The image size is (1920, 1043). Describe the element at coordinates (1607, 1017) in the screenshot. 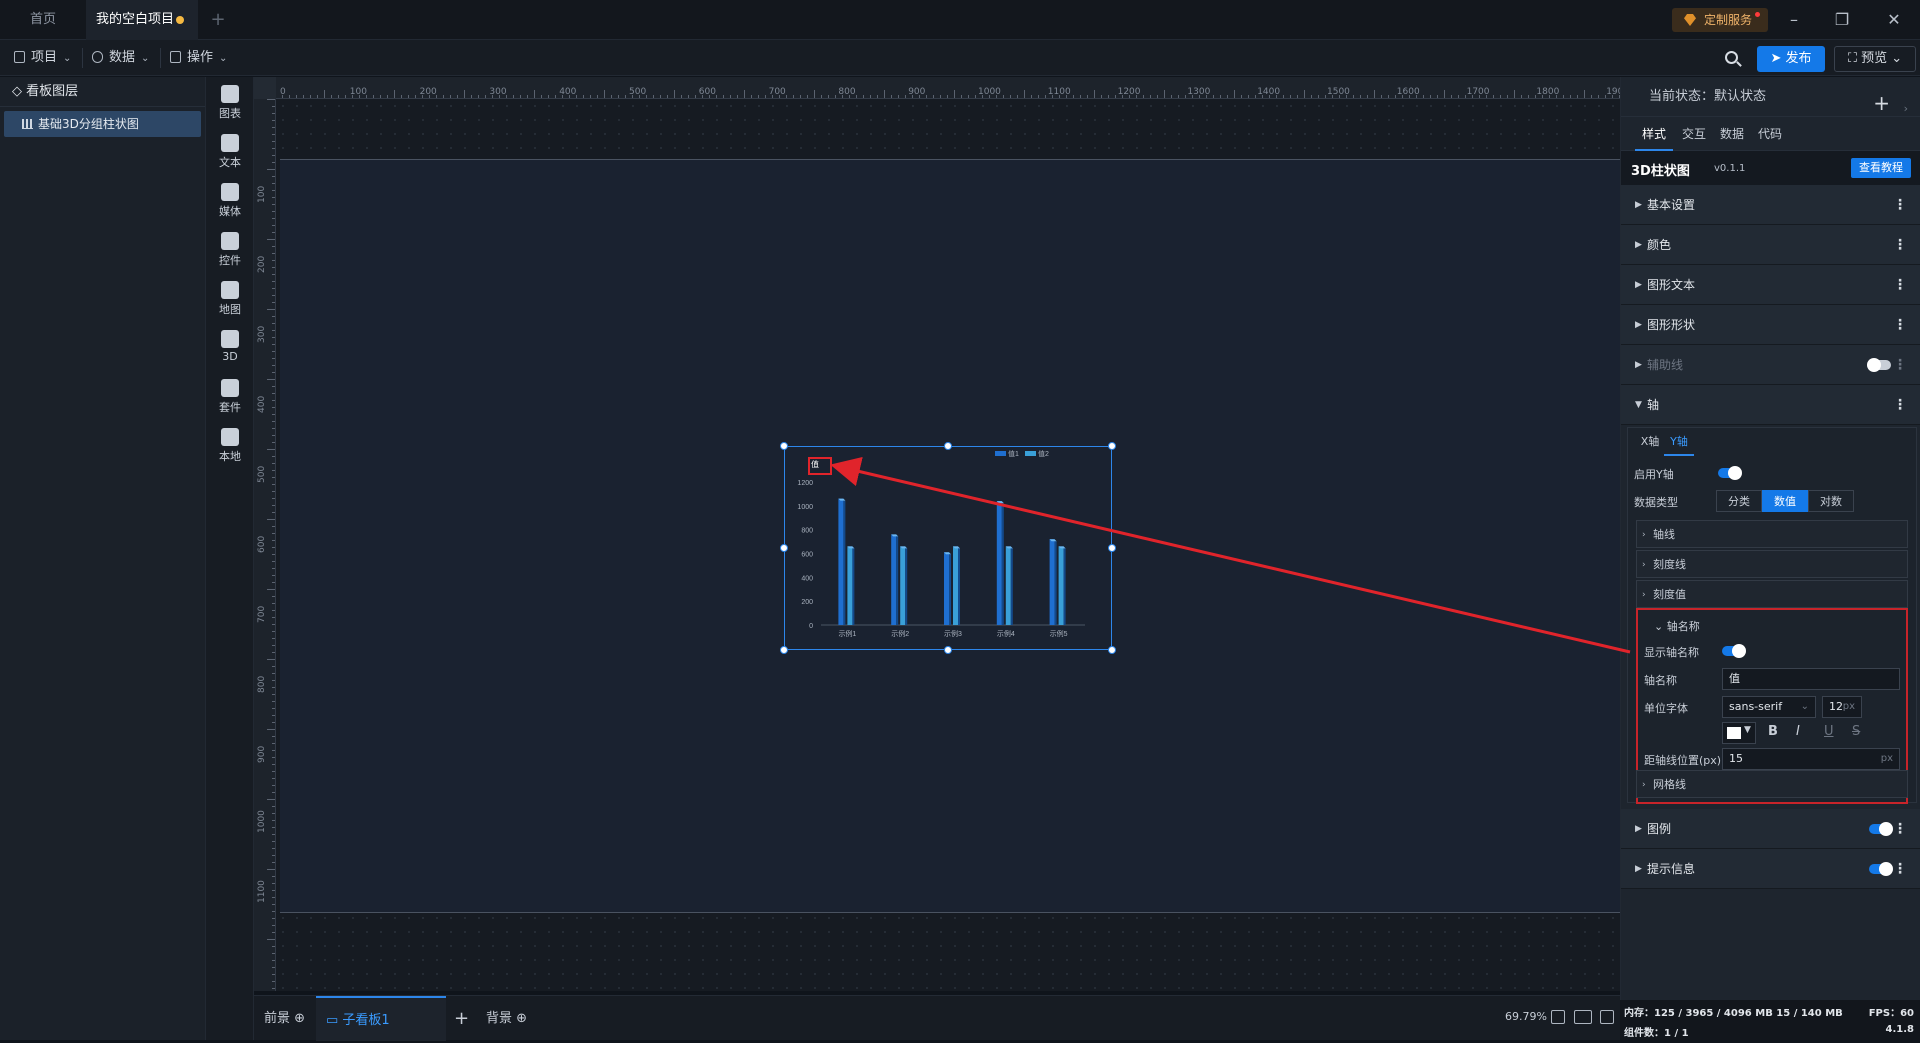

I see `terminal-icon` at that location.